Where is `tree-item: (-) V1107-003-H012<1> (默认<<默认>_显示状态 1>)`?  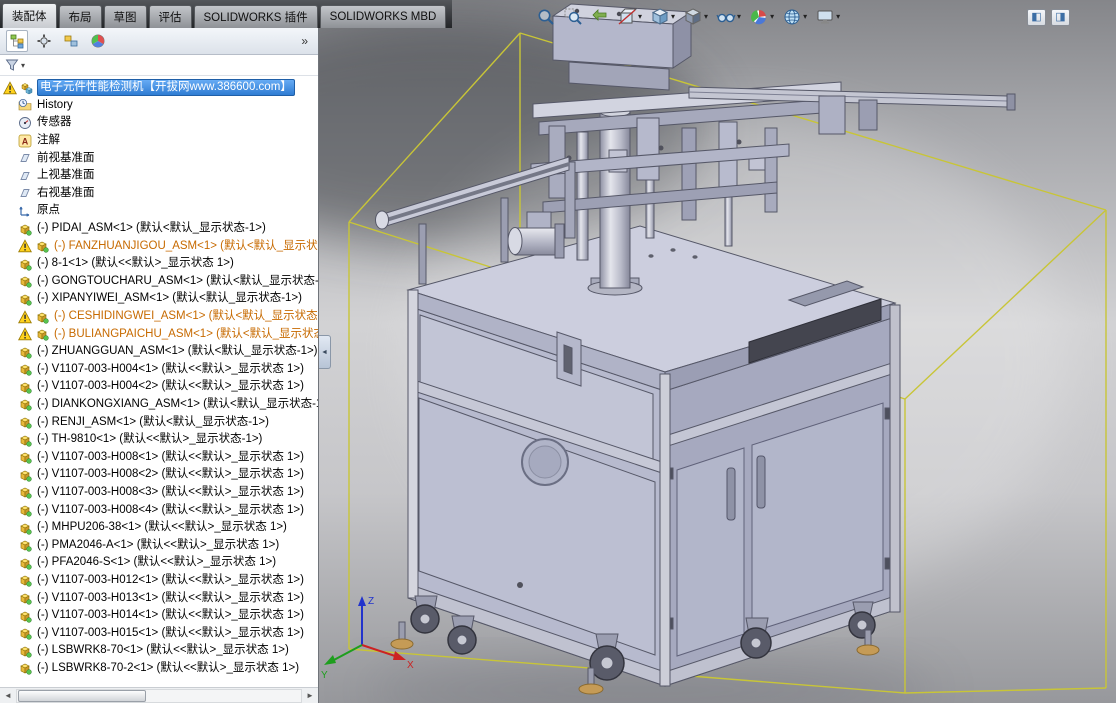
tree-item: (-) V1107-003-H012<1> (默认<<默认>_显示状态 1>) is located at coordinates (159, 581).